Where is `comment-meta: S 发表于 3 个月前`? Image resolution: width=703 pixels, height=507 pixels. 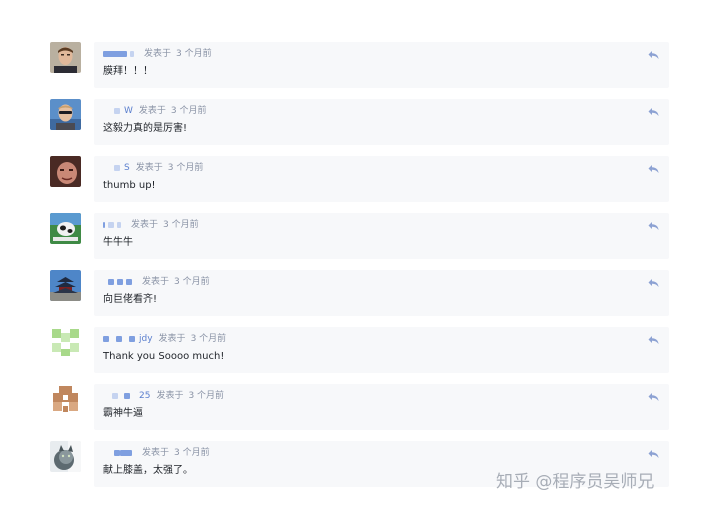 comment-meta: S 发表于 3 个月前 is located at coordinates (153, 168).